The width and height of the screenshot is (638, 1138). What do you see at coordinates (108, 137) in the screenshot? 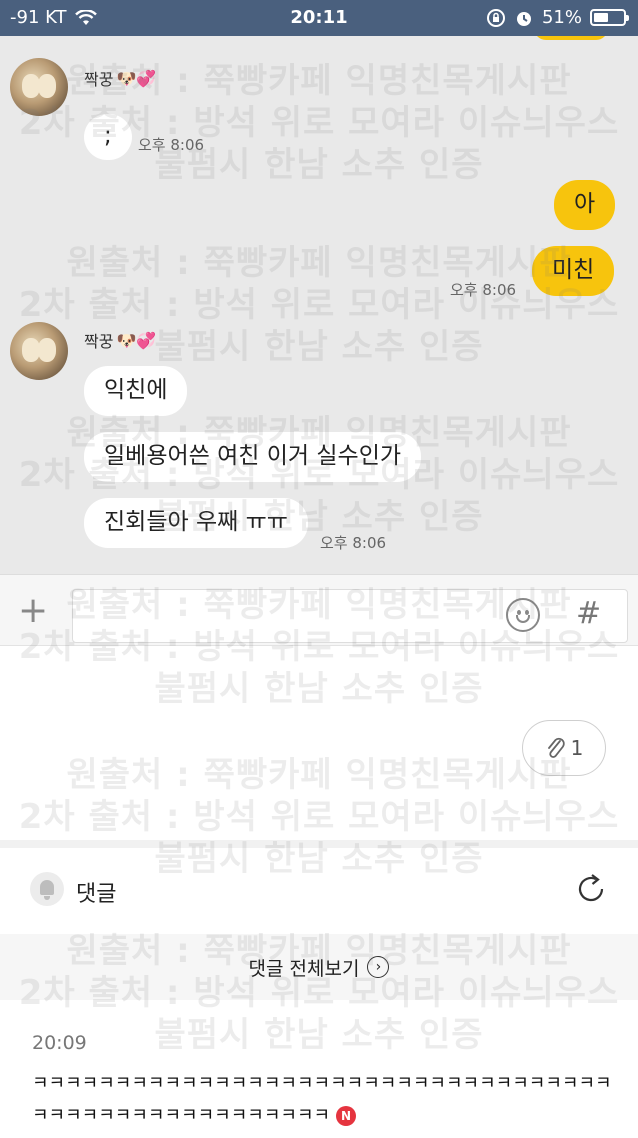
I see `incoming-message: ;` at bounding box center [108, 137].